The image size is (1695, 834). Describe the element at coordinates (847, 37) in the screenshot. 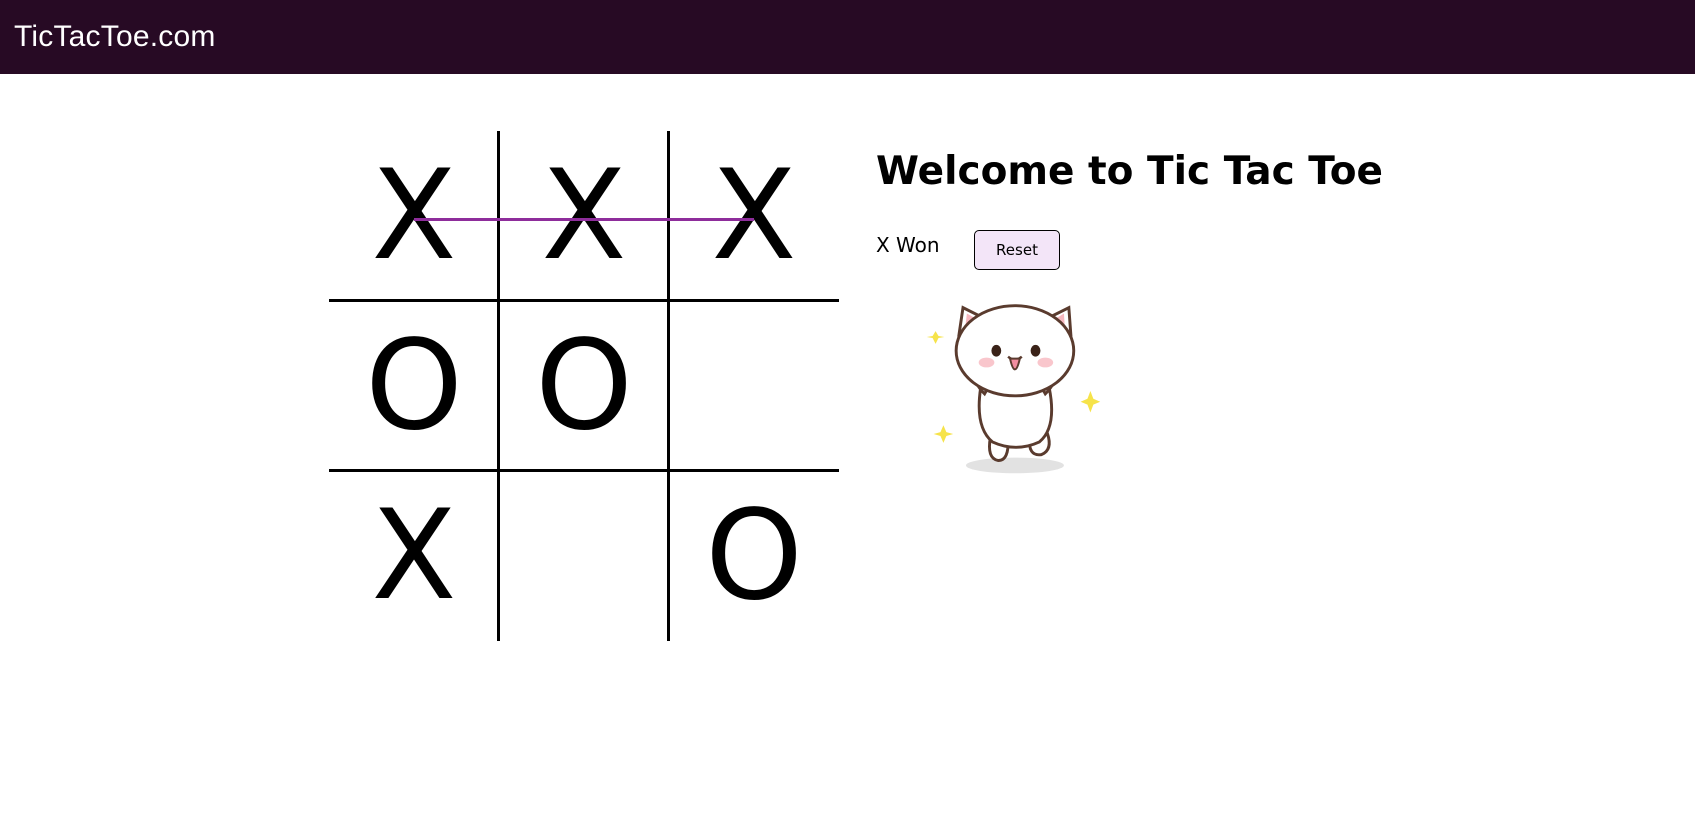

I see `top-navbar: TicTacToe.com` at that location.